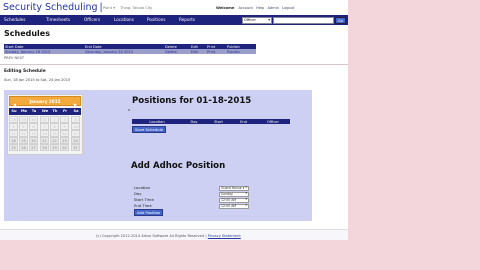 This screenshot has height=270, width=480. What do you see at coordinates (241, 51) in the screenshot?
I see `publish-link: Publish` at bounding box center [241, 51].